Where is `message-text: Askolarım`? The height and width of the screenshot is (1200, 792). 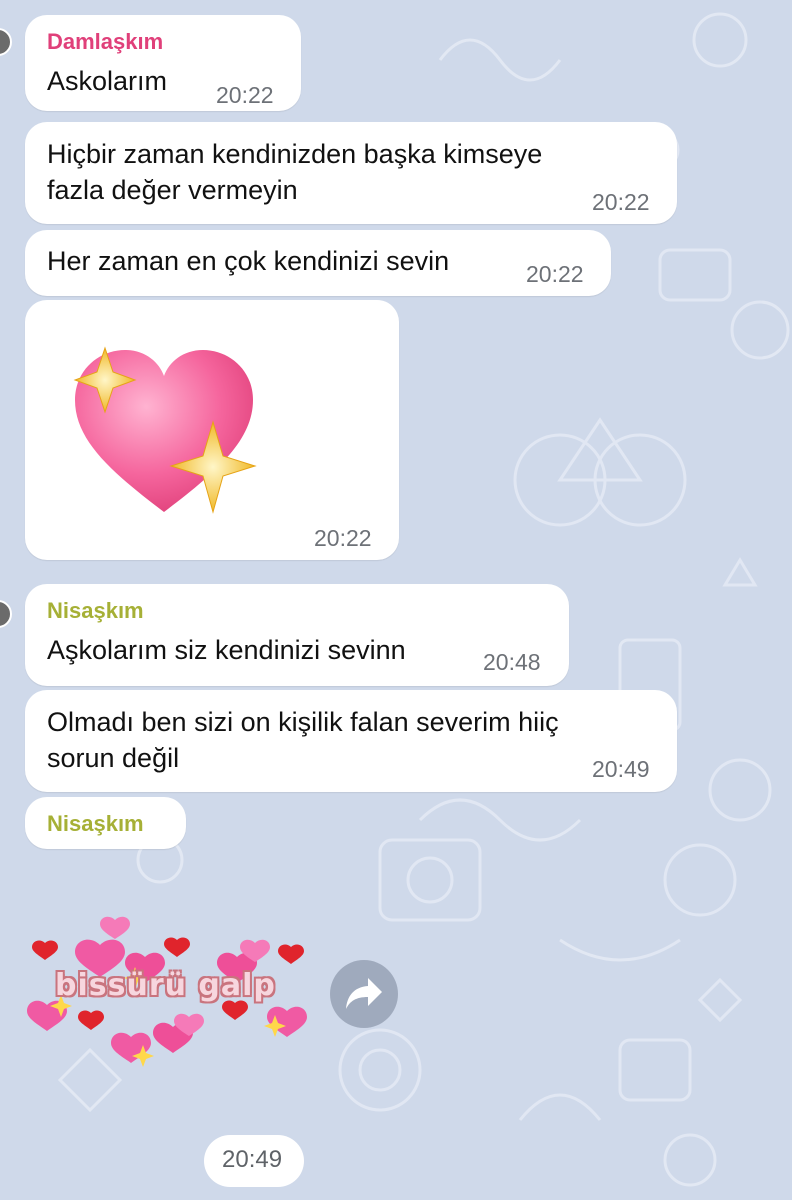 message-text: Askolarım is located at coordinates (107, 81).